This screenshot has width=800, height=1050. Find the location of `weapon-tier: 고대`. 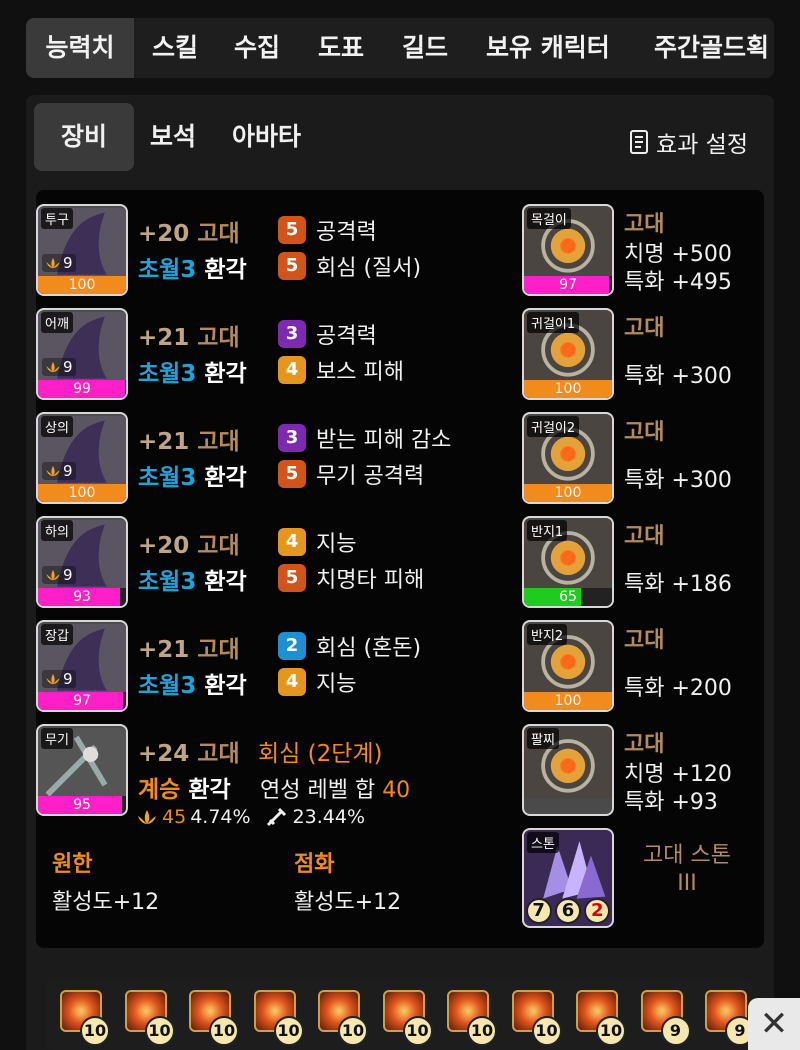

weapon-tier: 고대 is located at coordinates (218, 754).